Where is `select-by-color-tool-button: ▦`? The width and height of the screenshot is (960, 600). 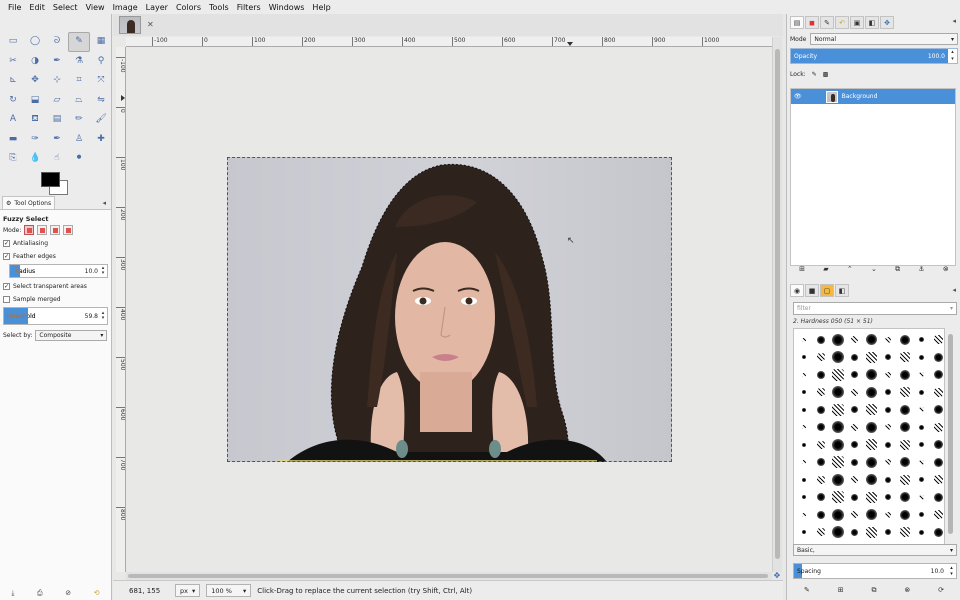
select-by-color-tool-button: ▦ is located at coordinates (101, 42).